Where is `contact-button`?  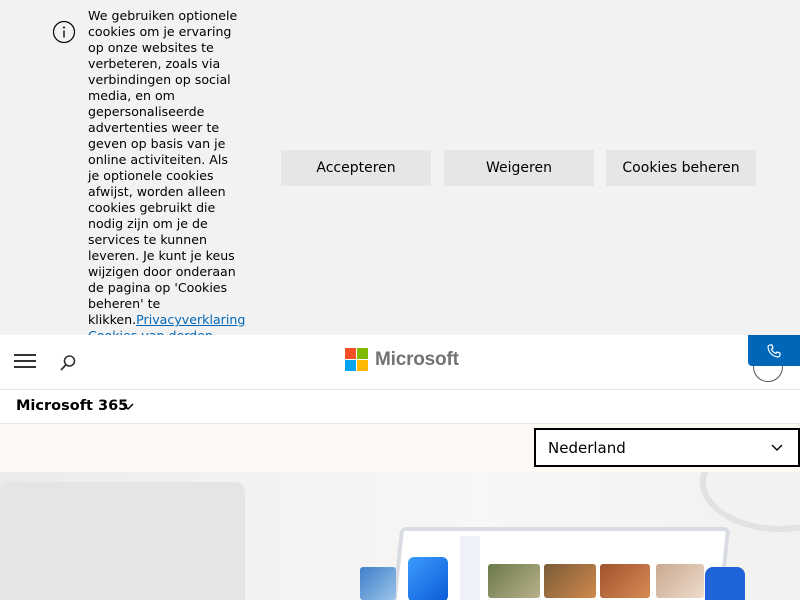 contact-button is located at coordinates (774, 350).